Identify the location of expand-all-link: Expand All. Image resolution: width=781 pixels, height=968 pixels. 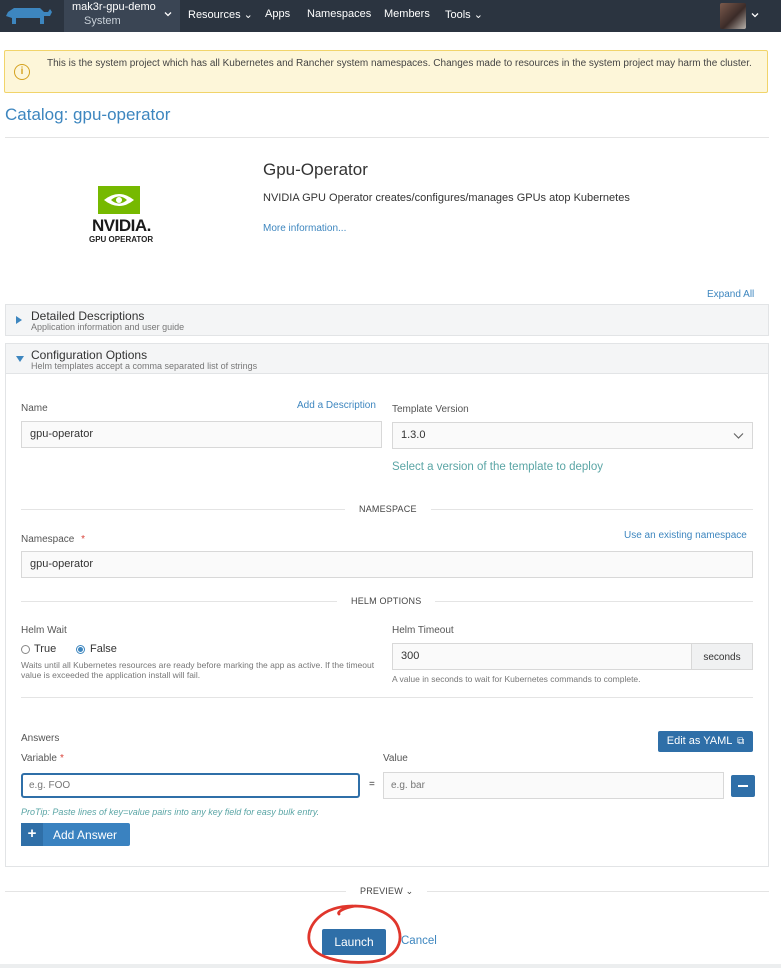
(730, 294).